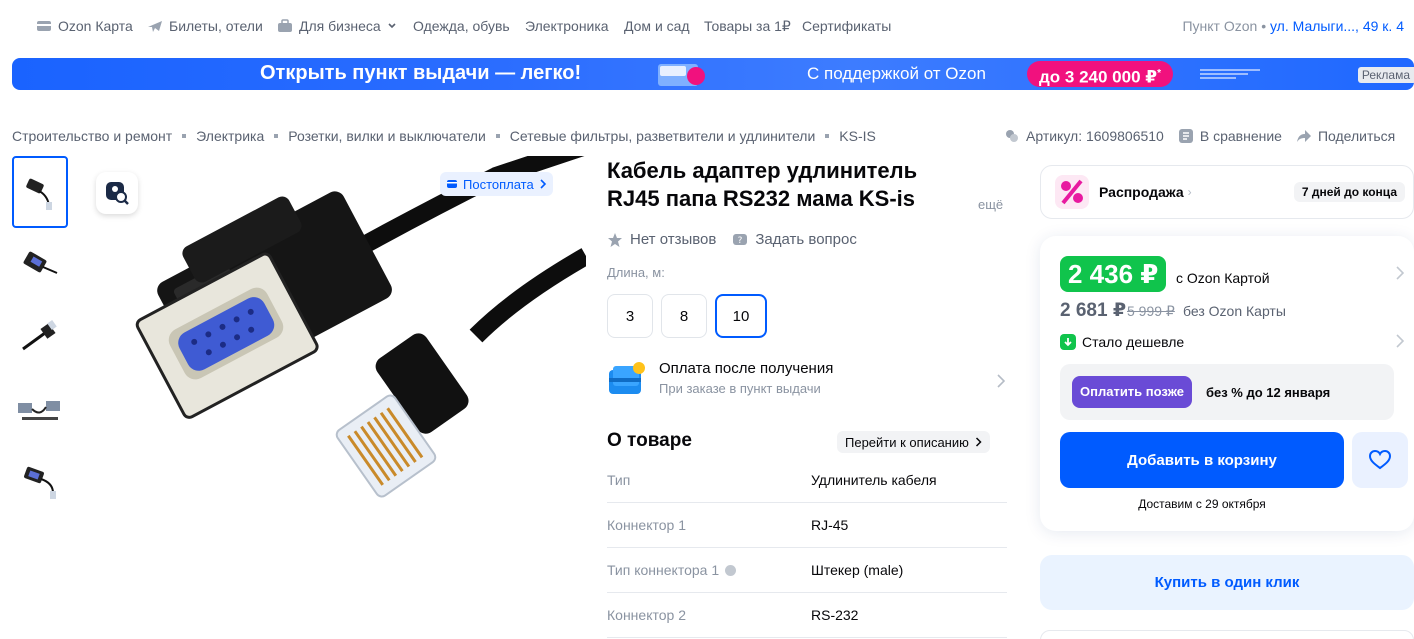  What do you see at coordinates (155, 26) in the screenshot?
I see `plane-icon` at bounding box center [155, 26].